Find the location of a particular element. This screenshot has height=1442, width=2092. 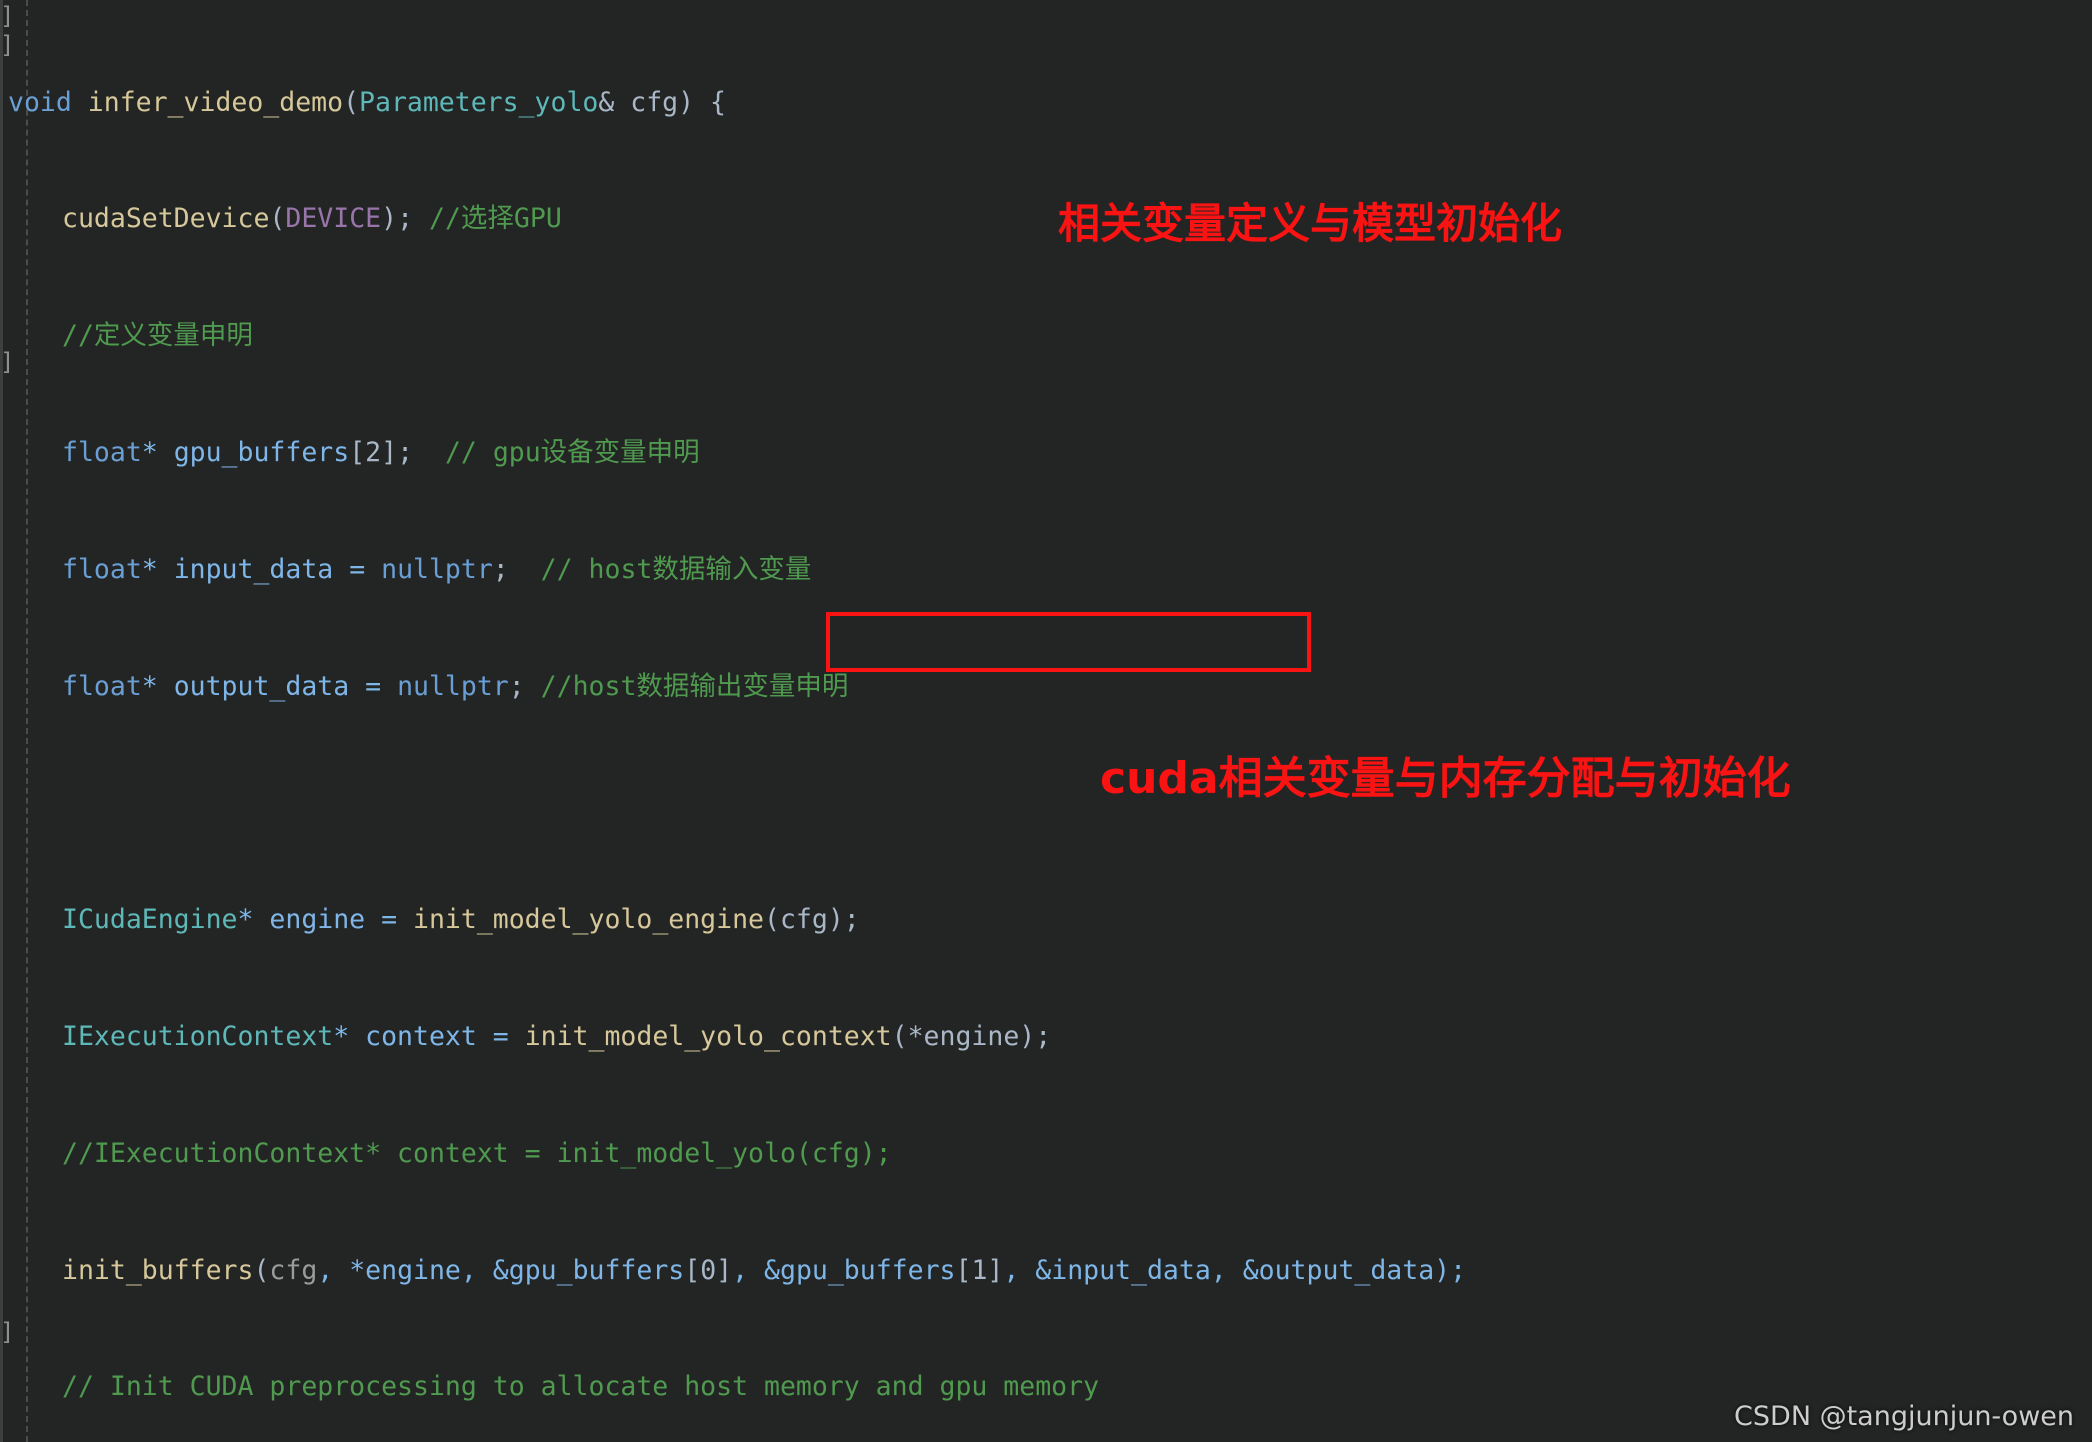

token-function-name: infer_video_demo is located at coordinates (207, 102).